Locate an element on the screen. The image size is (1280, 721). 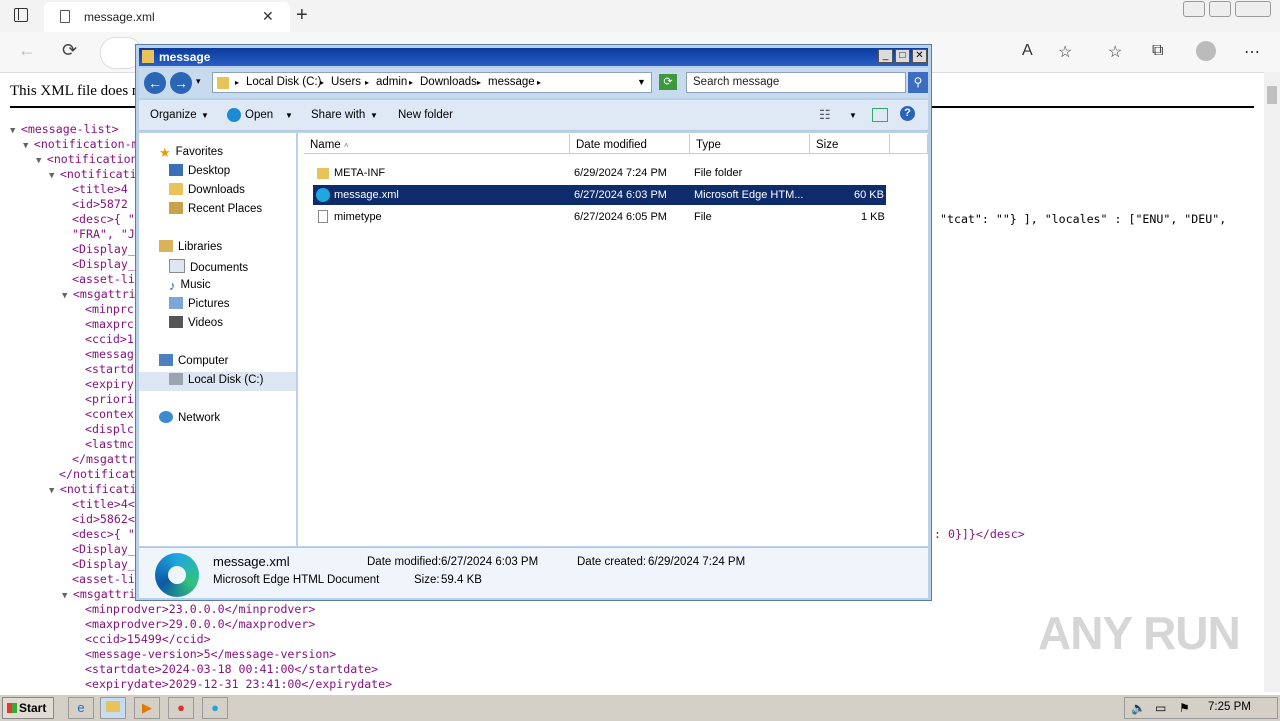
edge-icon is located at coordinates (234, 115).